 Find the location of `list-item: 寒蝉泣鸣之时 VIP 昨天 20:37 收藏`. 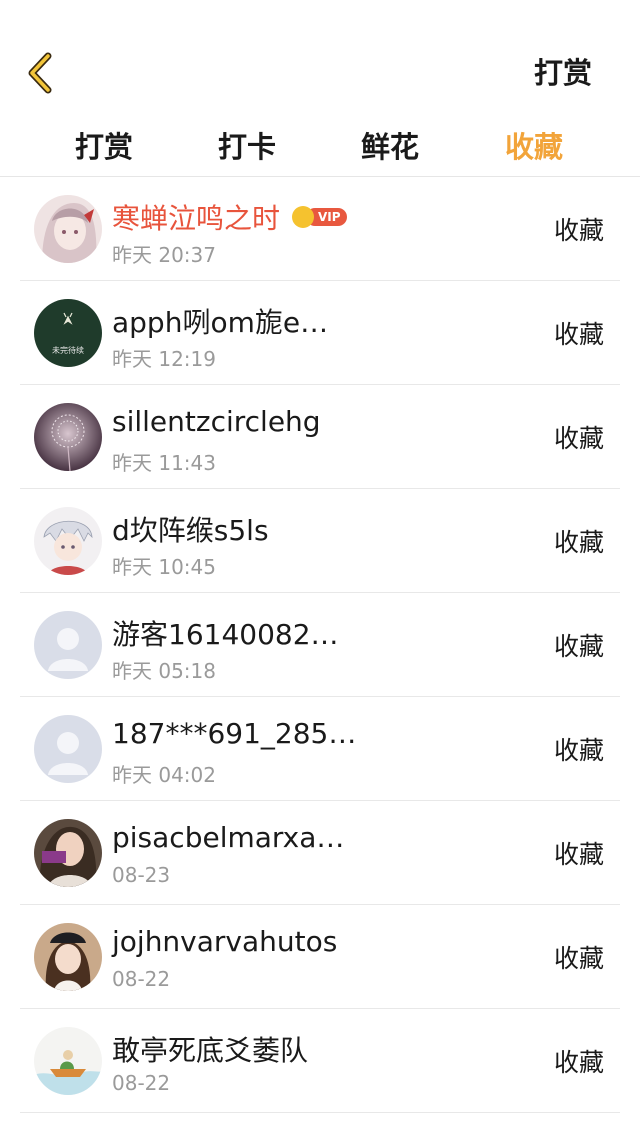

list-item: 寒蝉泣鸣之时 VIP 昨天 20:37 收藏 is located at coordinates (320, 229).